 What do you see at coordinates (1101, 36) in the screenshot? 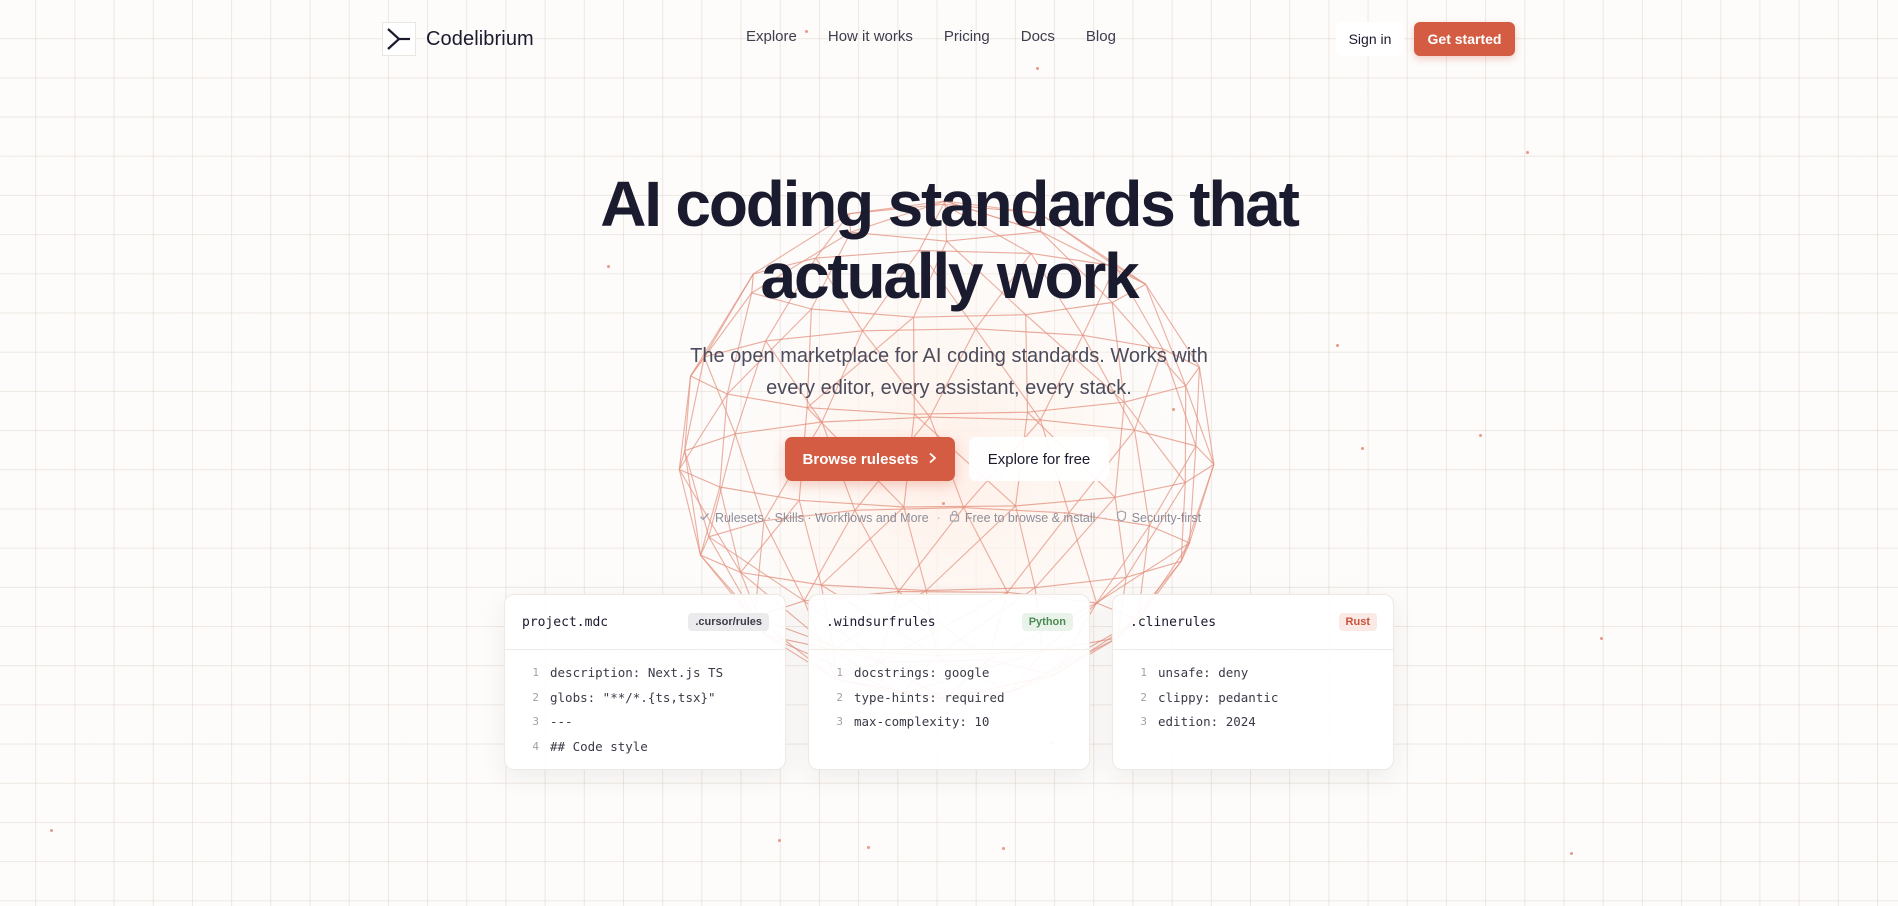
I see `nav-link-blog: Blog` at bounding box center [1101, 36].